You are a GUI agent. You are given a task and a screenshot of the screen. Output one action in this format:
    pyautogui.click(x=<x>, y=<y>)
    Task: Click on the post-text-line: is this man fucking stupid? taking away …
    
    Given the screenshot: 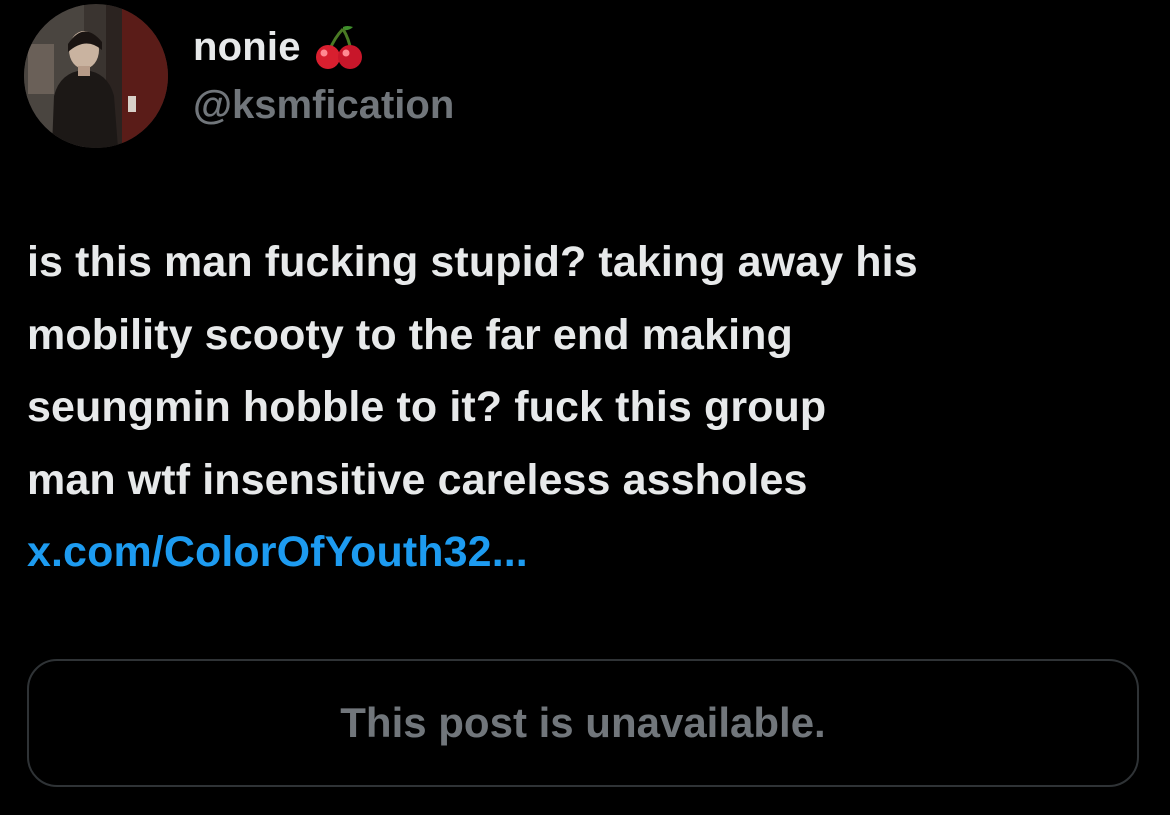 What is the action you would take?
    pyautogui.click(x=472, y=262)
    